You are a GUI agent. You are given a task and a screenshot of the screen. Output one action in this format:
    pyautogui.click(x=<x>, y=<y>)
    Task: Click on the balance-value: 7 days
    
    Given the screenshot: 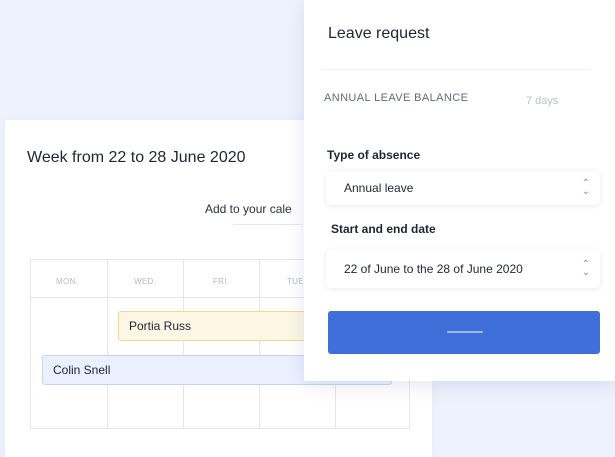 What is the action you would take?
    pyautogui.click(x=542, y=101)
    